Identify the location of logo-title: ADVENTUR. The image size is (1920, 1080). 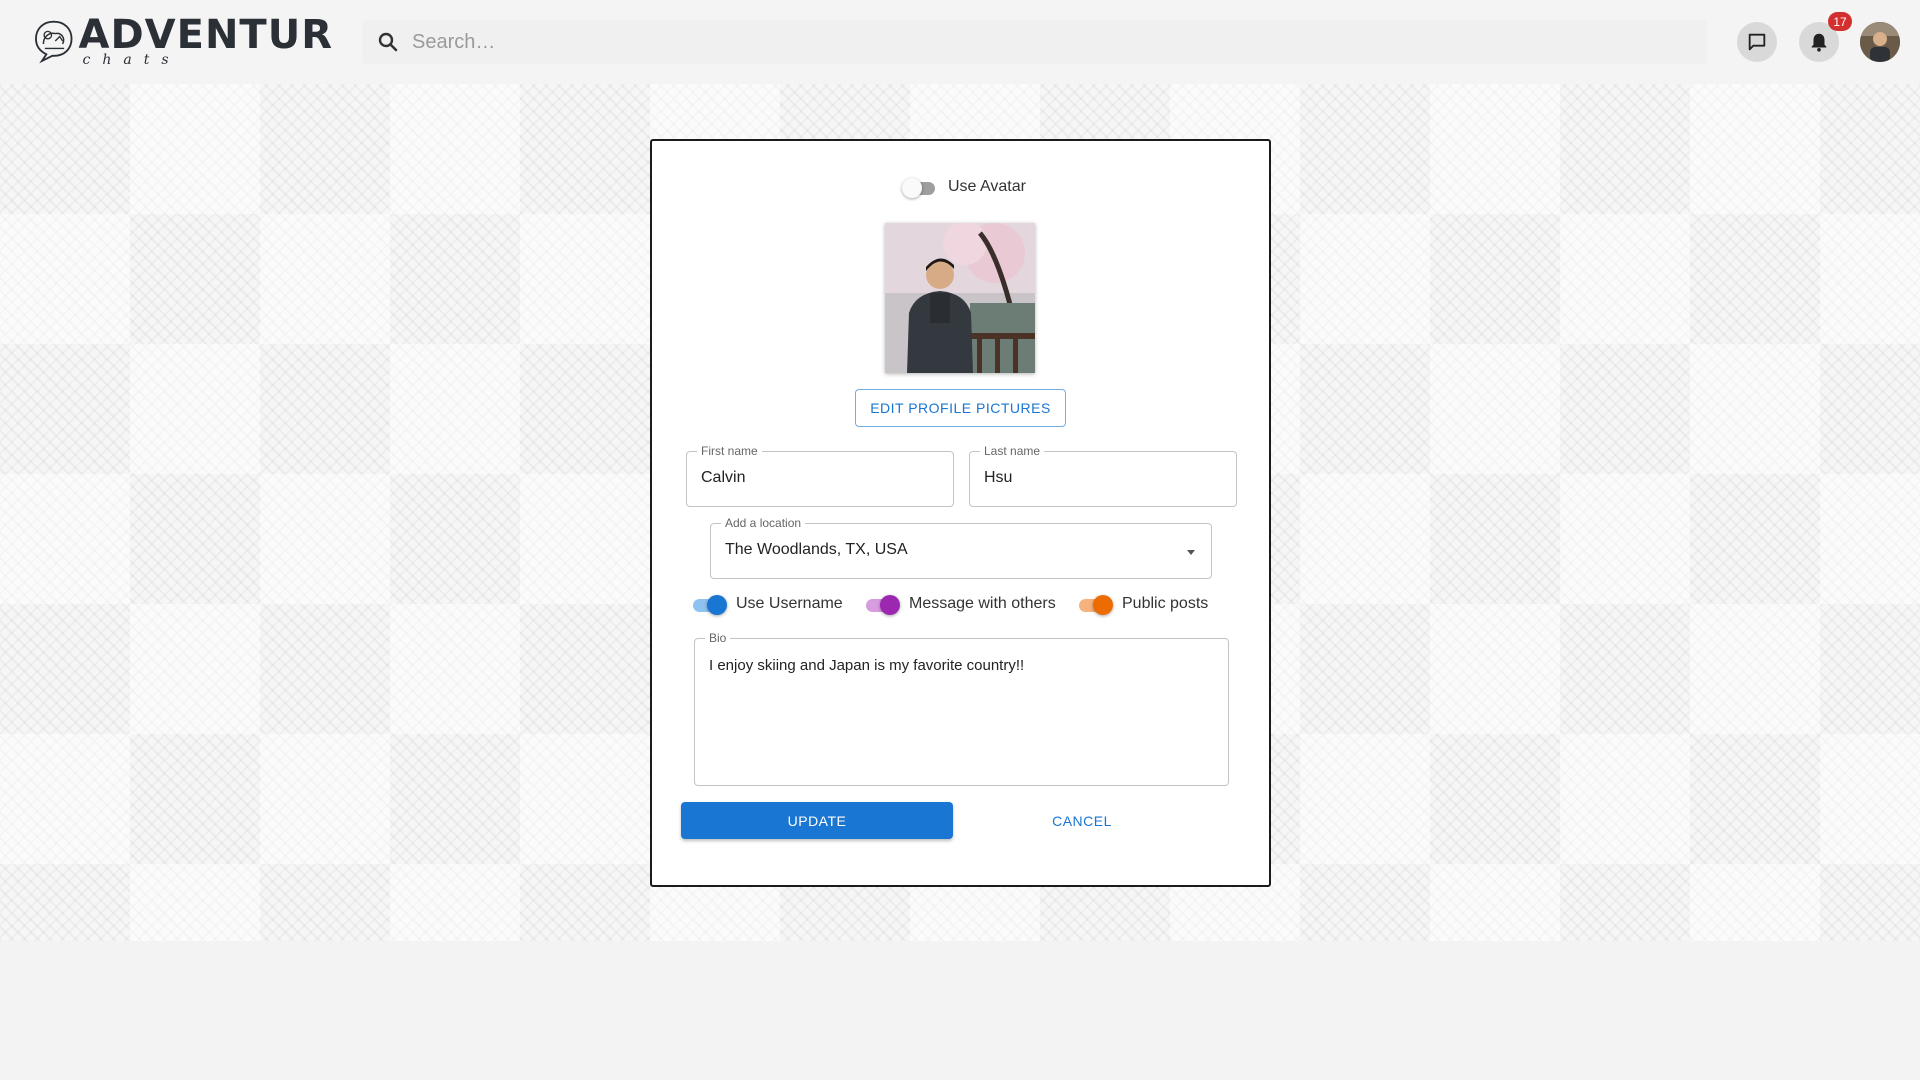
(205, 35).